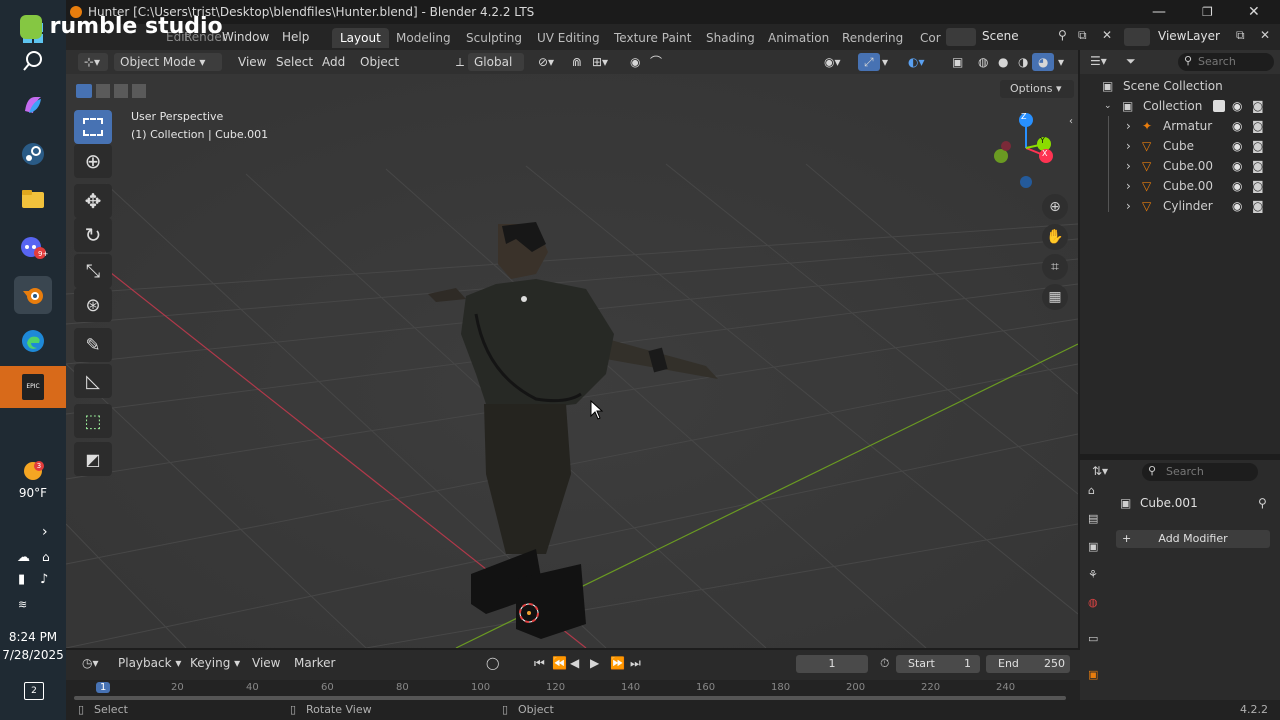 This screenshot has width=1280, height=720. Describe the element at coordinates (245, 37) in the screenshot. I see `menu-window: Window` at that location.